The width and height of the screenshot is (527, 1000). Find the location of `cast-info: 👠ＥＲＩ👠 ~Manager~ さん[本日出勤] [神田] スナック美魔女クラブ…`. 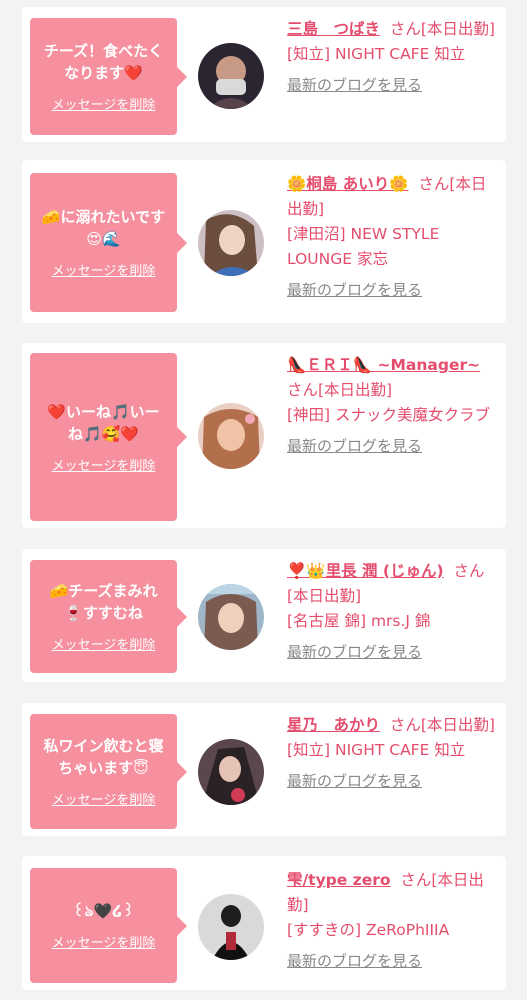

cast-info: 👠ＥＲＩ👠 ~Manager~ さん[本日出勤] [神田] スナック美魔女クラブ… is located at coordinates (393, 406).